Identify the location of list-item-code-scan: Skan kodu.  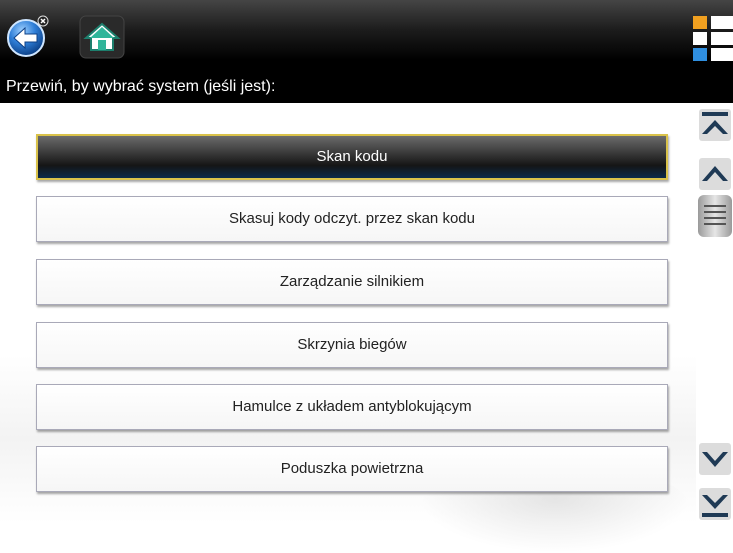
(352, 157).